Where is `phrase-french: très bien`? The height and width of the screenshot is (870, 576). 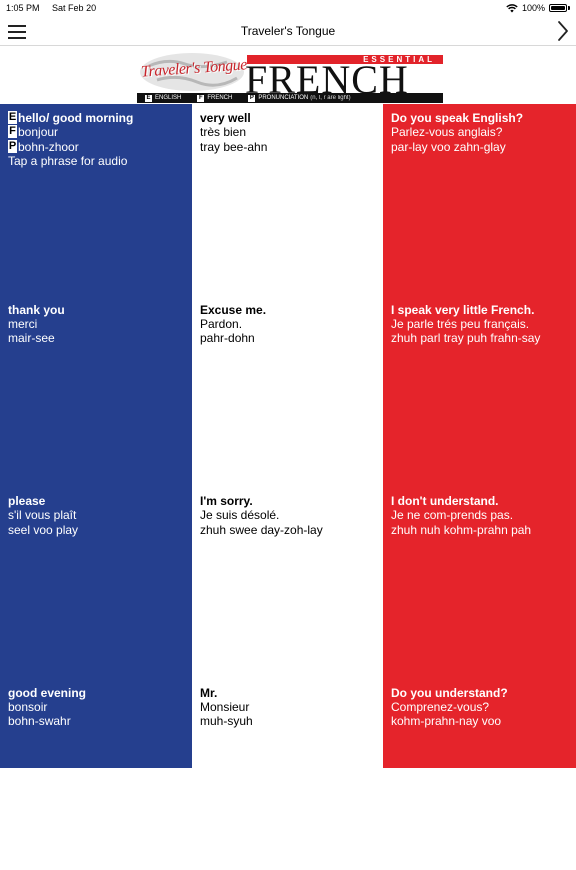 phrase-french: très bien is located at coordinates (287, 132).